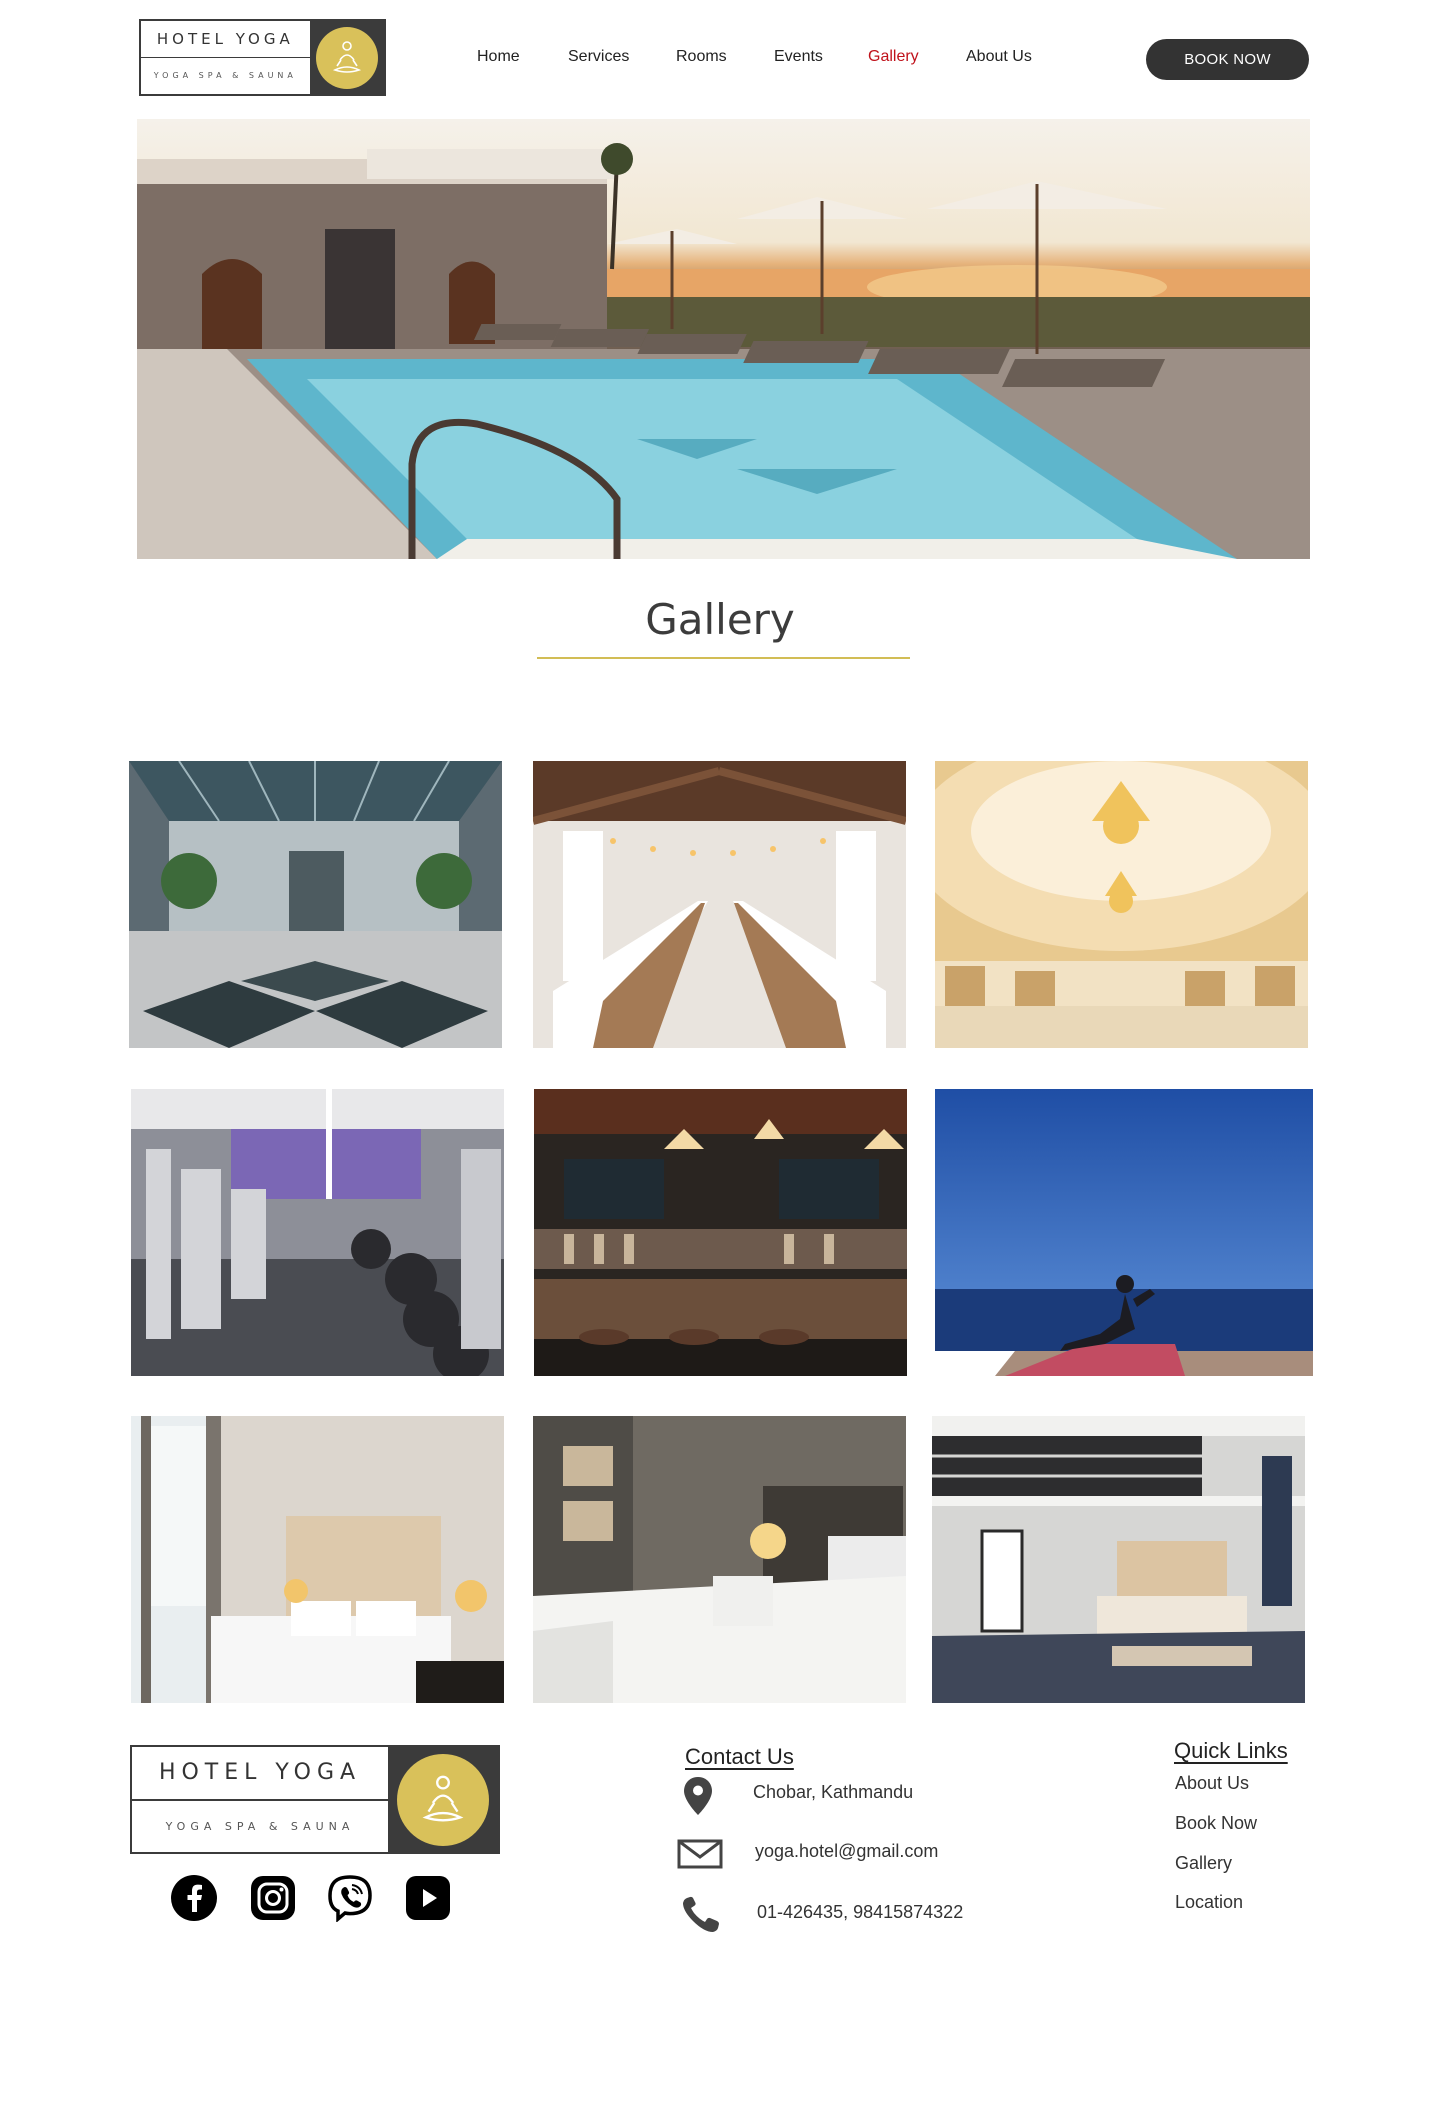 This screenshot has width=1440, height=2107. Describe the element at coordinates (860, 1912) in the screenshot. I see `contact-phone: 01-426435, 98415874322` at that location.